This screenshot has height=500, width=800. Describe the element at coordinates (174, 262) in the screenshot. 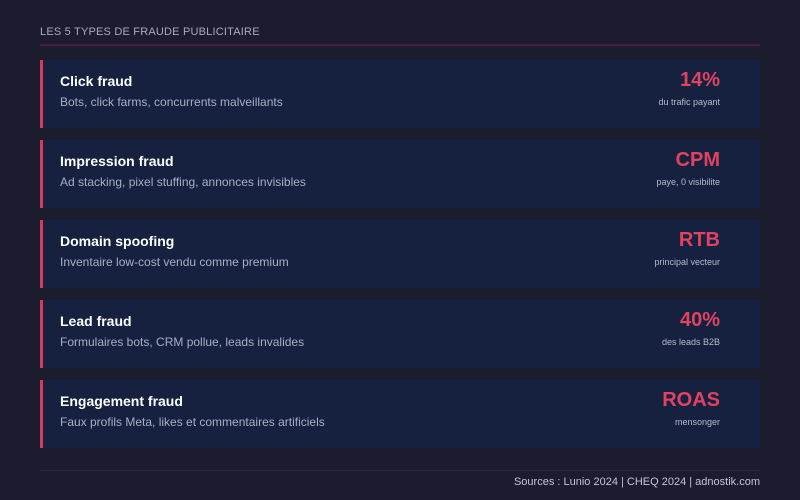

I see `card-description: Inventaire low-cost vendu comme premium` at that location.